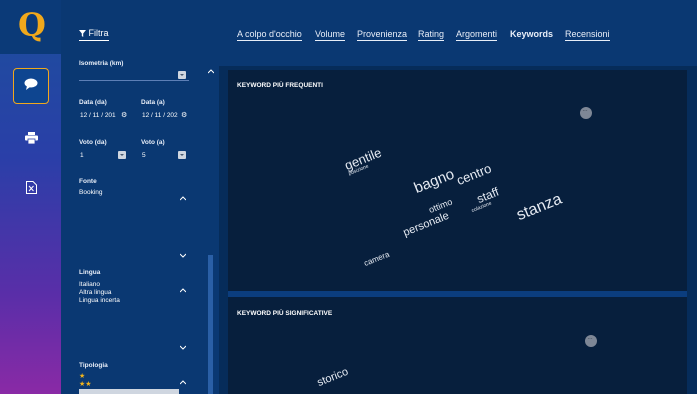  I want to click on tab-keywords: Keywords, so click(531, 34).